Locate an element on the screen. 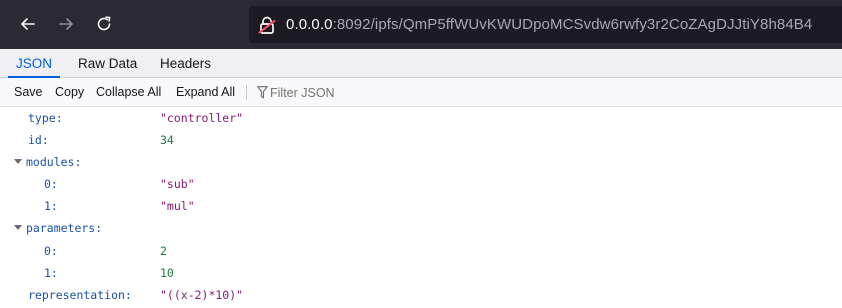 The width and height of the screenshot is (842, 308). json-row-parameters: parameters: is located at coordinates (421, 228).